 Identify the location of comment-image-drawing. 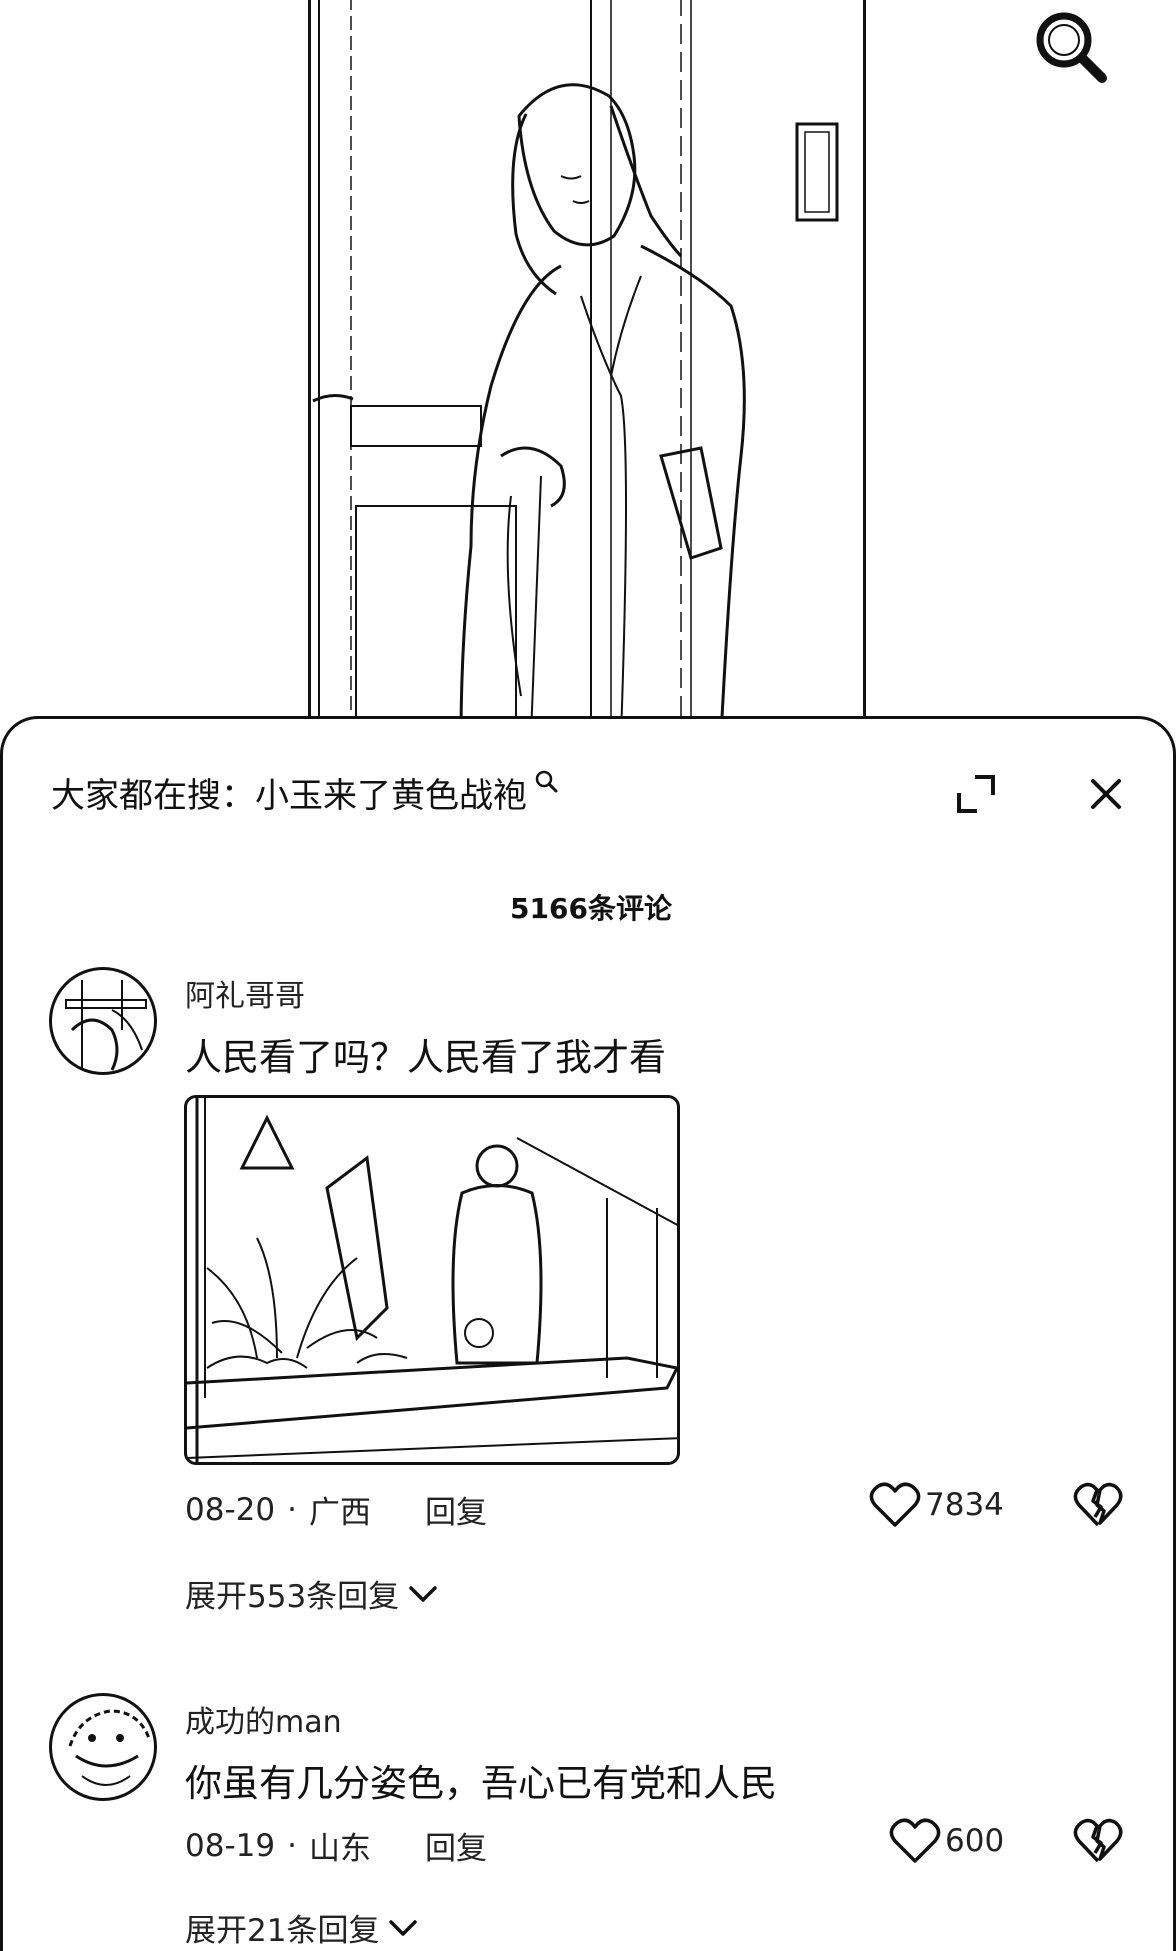
(432, 1280).